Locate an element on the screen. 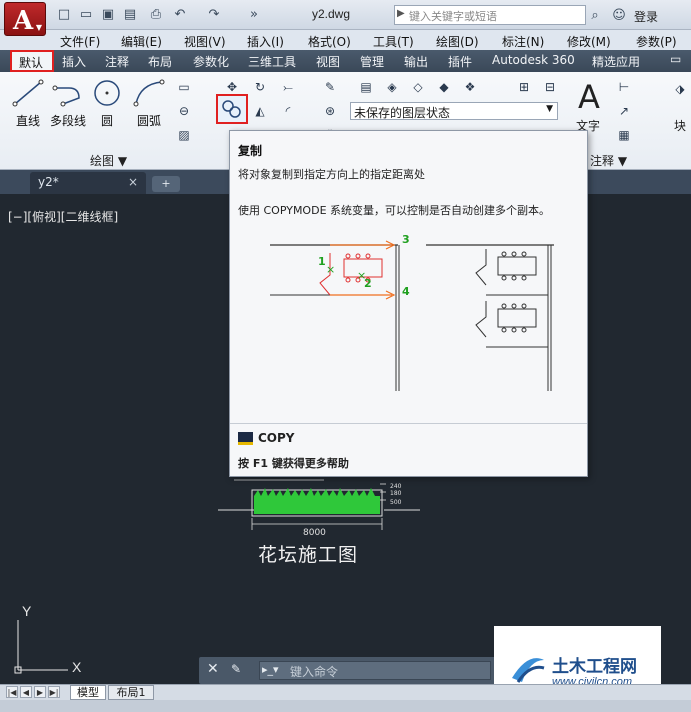  arc-tool-label: 圆弧 is located at coordinates (148, 121).